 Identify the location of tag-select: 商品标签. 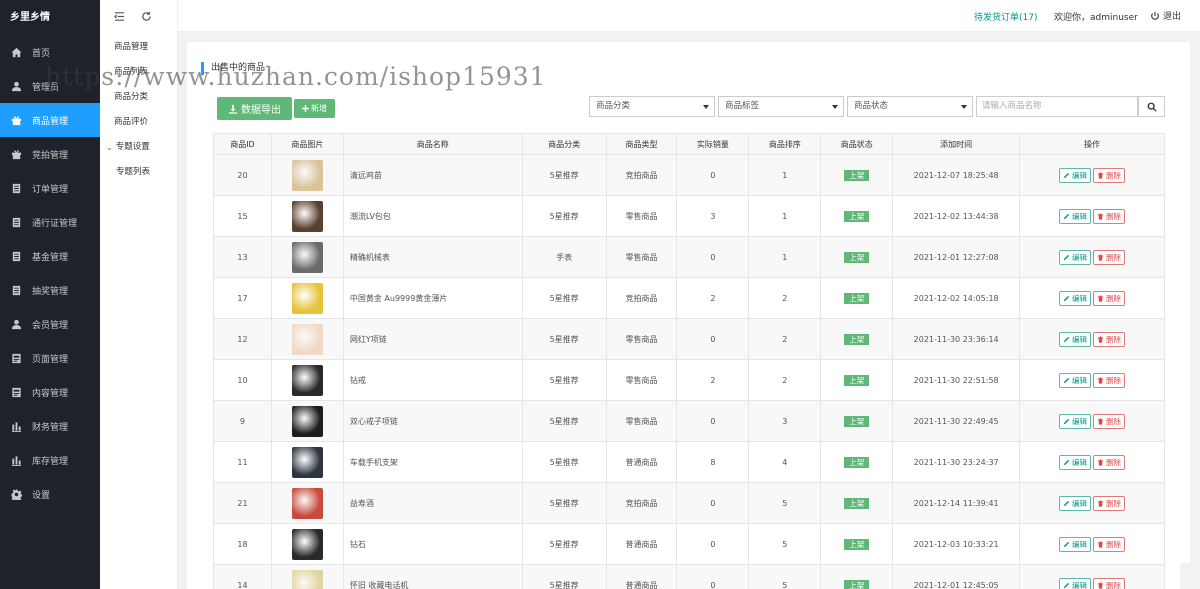
(781, 106).